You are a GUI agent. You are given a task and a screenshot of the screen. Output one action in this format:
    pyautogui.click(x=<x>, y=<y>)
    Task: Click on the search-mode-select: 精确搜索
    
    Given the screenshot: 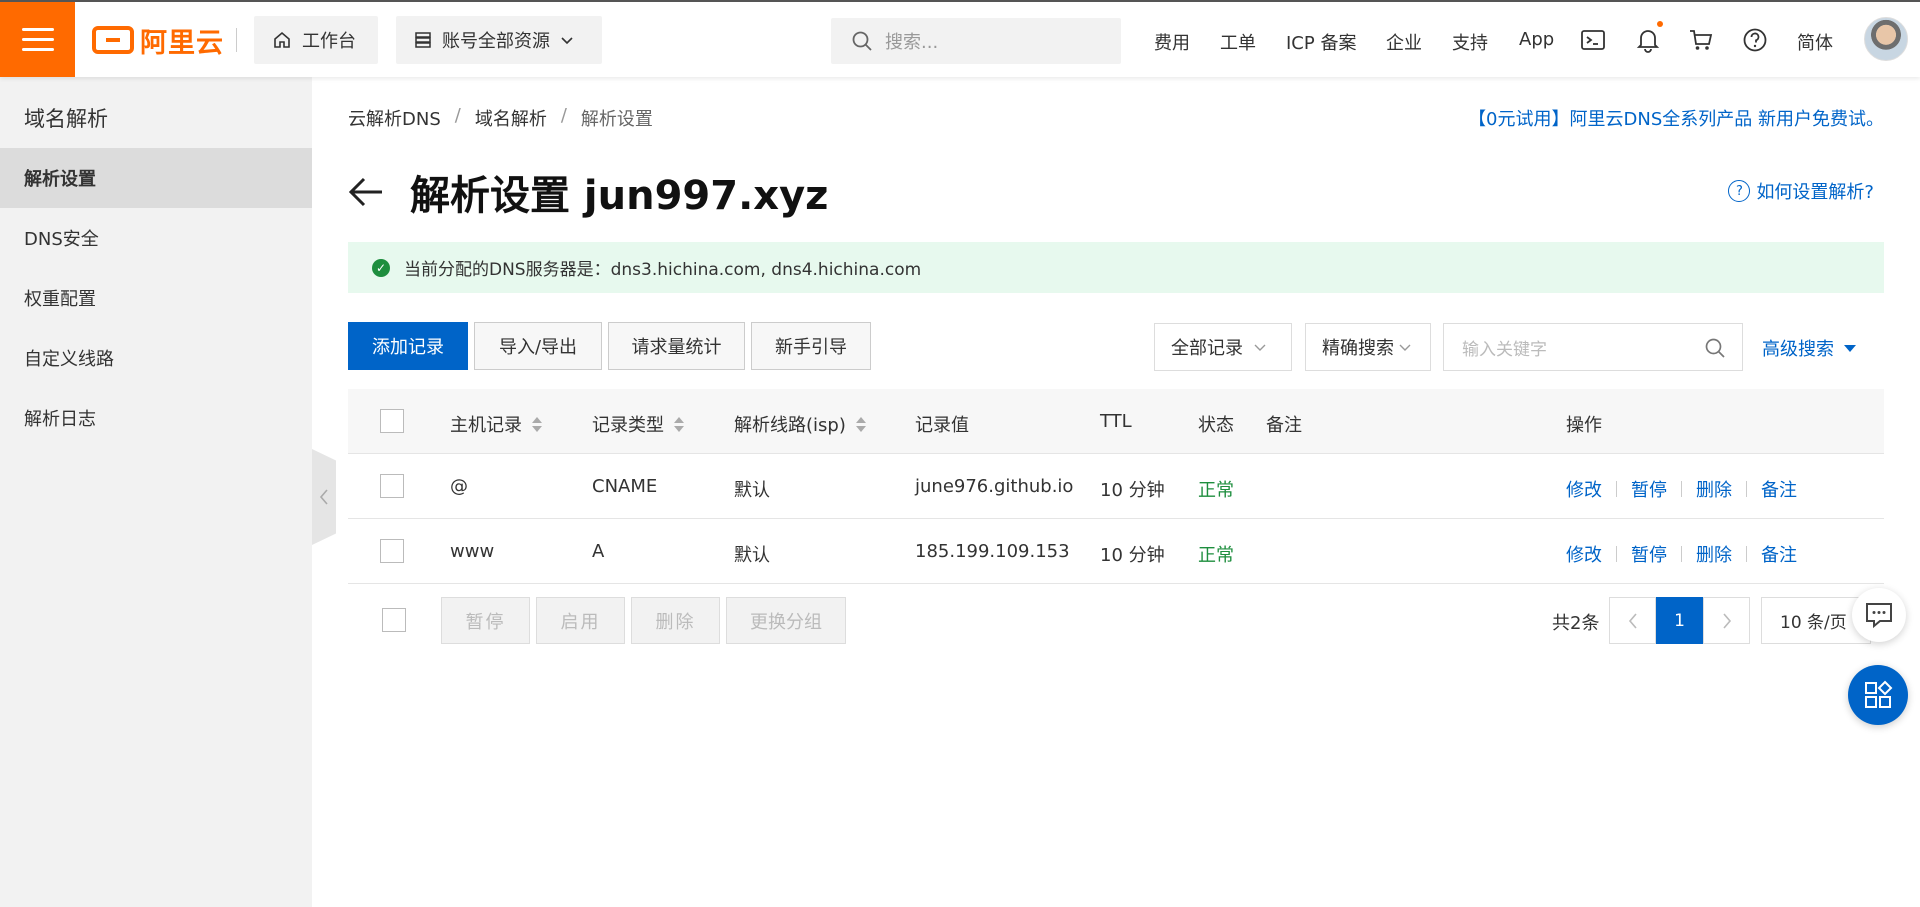 What is the action you would take?
    pyautogui.click(x=1368, y=347)
    